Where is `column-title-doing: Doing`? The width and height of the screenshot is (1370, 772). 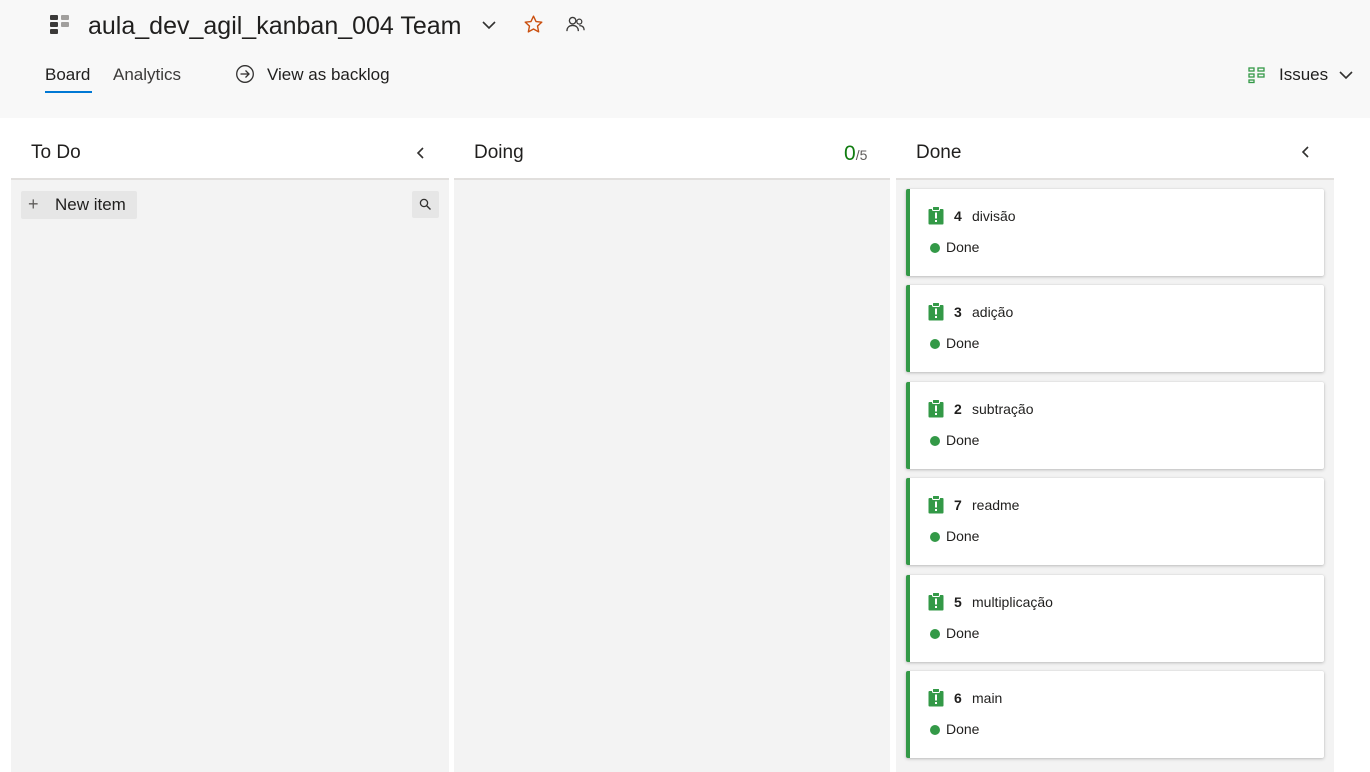
column-title-doing: Doing is located at coordinates (499, 152).